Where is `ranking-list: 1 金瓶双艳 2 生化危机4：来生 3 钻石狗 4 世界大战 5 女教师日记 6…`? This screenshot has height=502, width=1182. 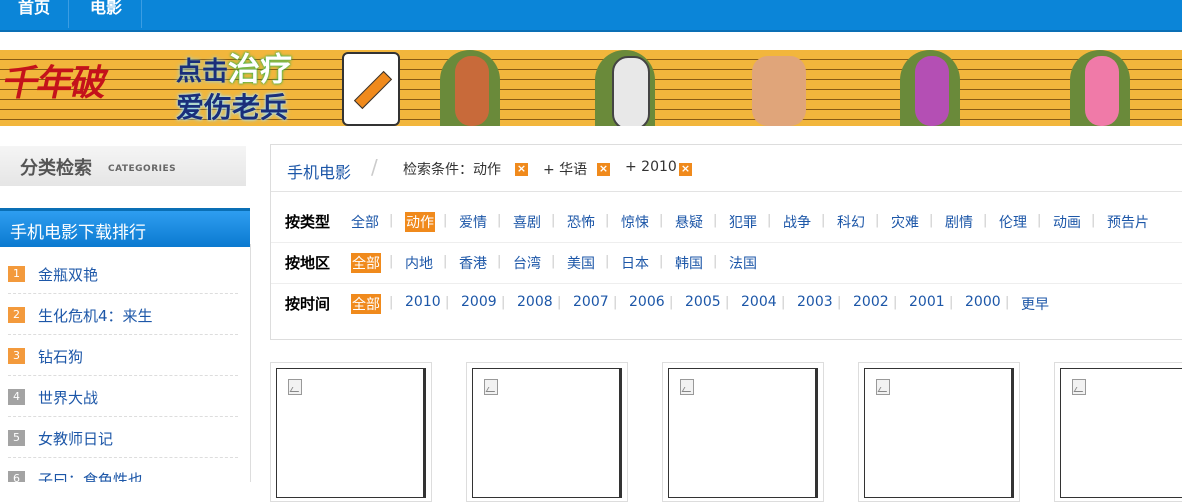 ranking-list: 1 金瓶双艳 2 生化危机4：来生 3 钻石狗 4 世界大战 5 女教师日记 6… is located at coordinates (125, 363).